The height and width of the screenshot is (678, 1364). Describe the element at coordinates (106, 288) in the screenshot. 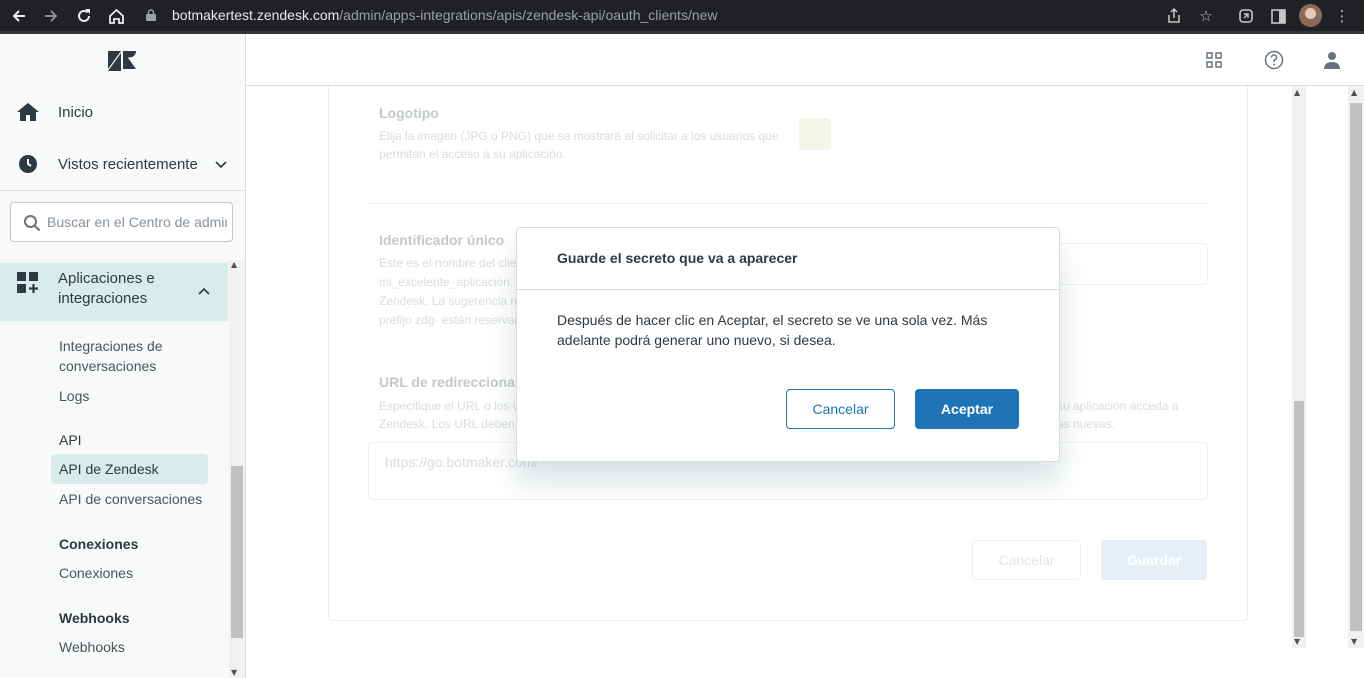

I see `sidebar-item-label: Aplicaciones e integraciones` at that location.